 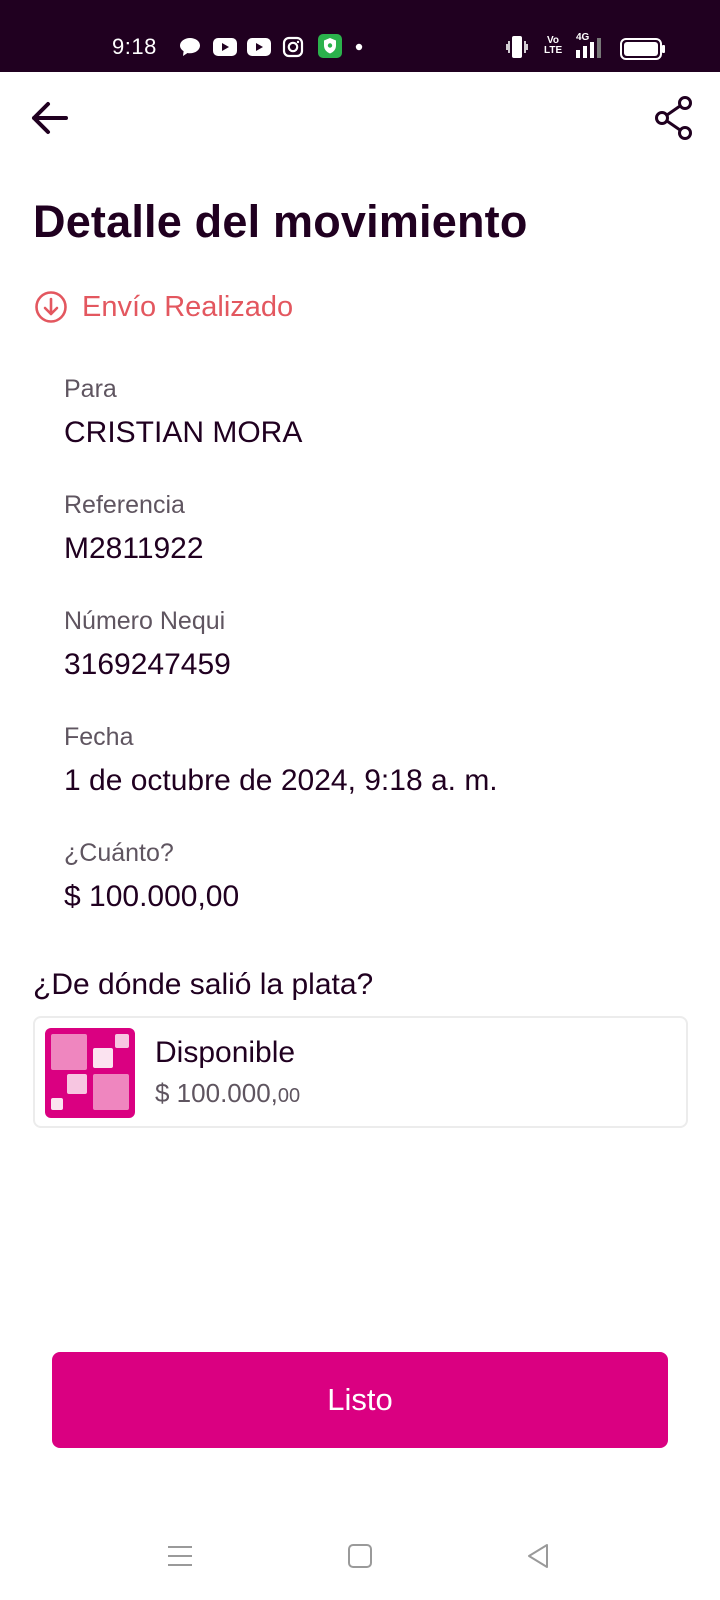 I want to click on pocket-name: Disponible, so click(x=225, y=1052).